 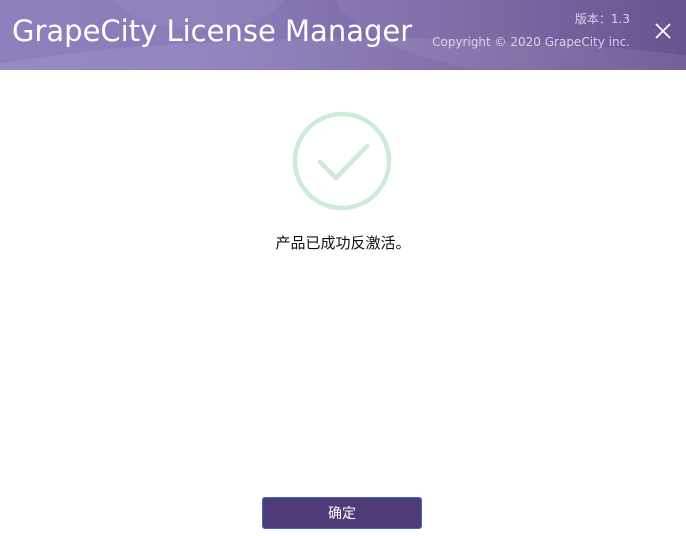 I want to click on check-circle-icon, so click(x=342, y=161).